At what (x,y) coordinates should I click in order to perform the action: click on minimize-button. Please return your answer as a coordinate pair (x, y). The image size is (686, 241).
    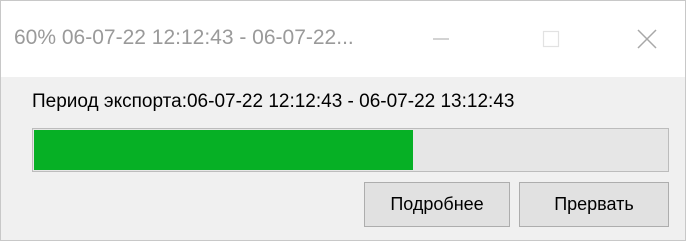
    Looking at the image, I should click on (441, 39).